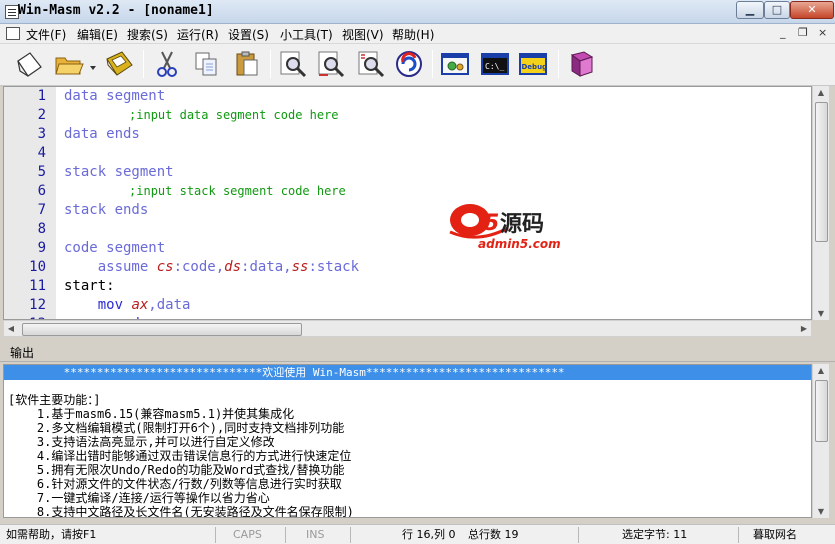 This screenshot has width=835, height=544. I want to click on menu-settings: 设置(S), so click(248, 34).